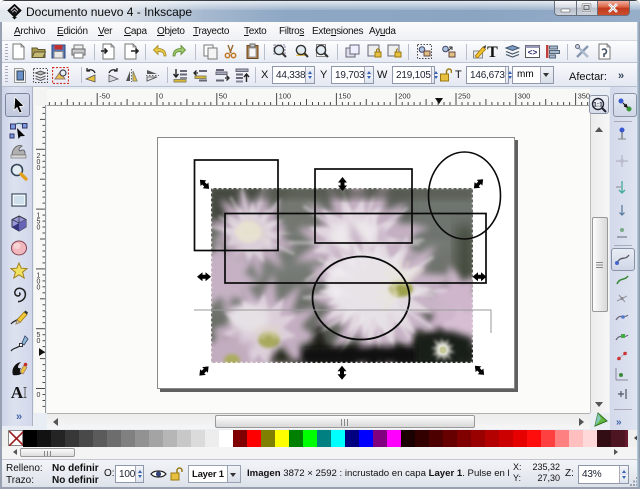 Image resolution: width=640 pixels, height=489 pixels. Describe the element at coordinates (492, 52) in the screenshot. I see `svg-text: T` at that location.